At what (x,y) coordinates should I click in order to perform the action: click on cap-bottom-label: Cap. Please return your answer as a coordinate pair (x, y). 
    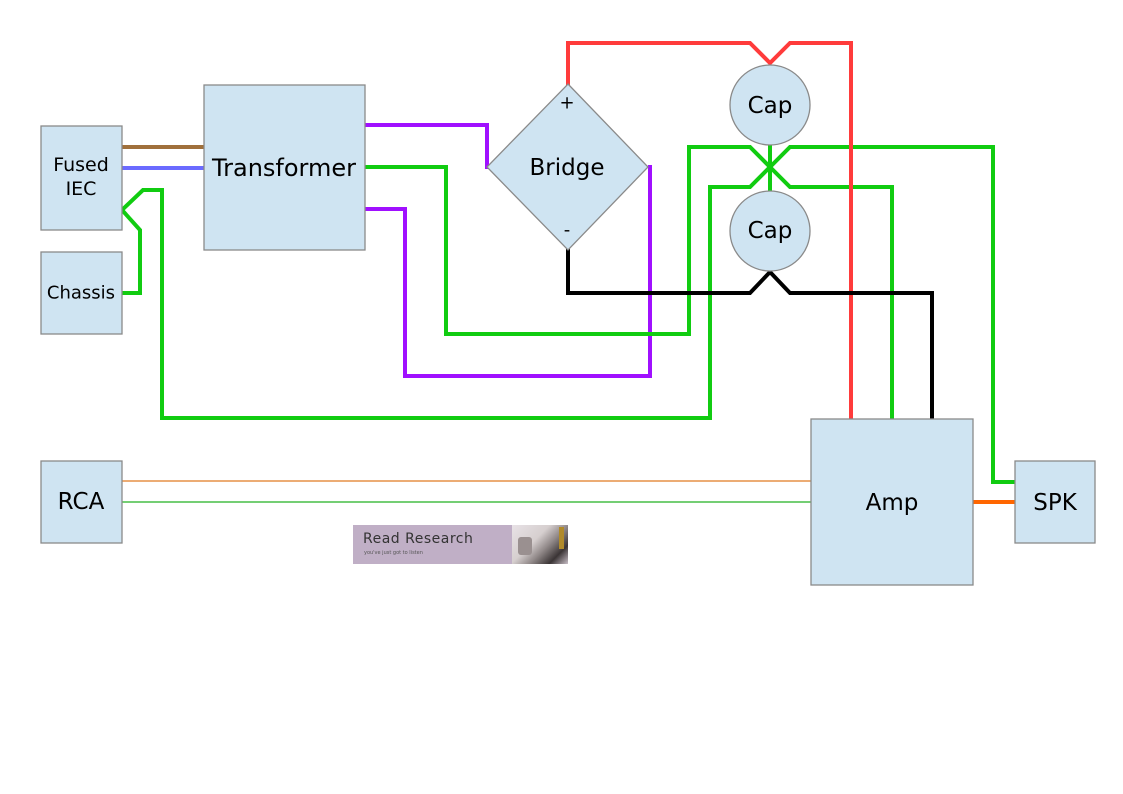
    Looking at the image, I should click on (770, 231).